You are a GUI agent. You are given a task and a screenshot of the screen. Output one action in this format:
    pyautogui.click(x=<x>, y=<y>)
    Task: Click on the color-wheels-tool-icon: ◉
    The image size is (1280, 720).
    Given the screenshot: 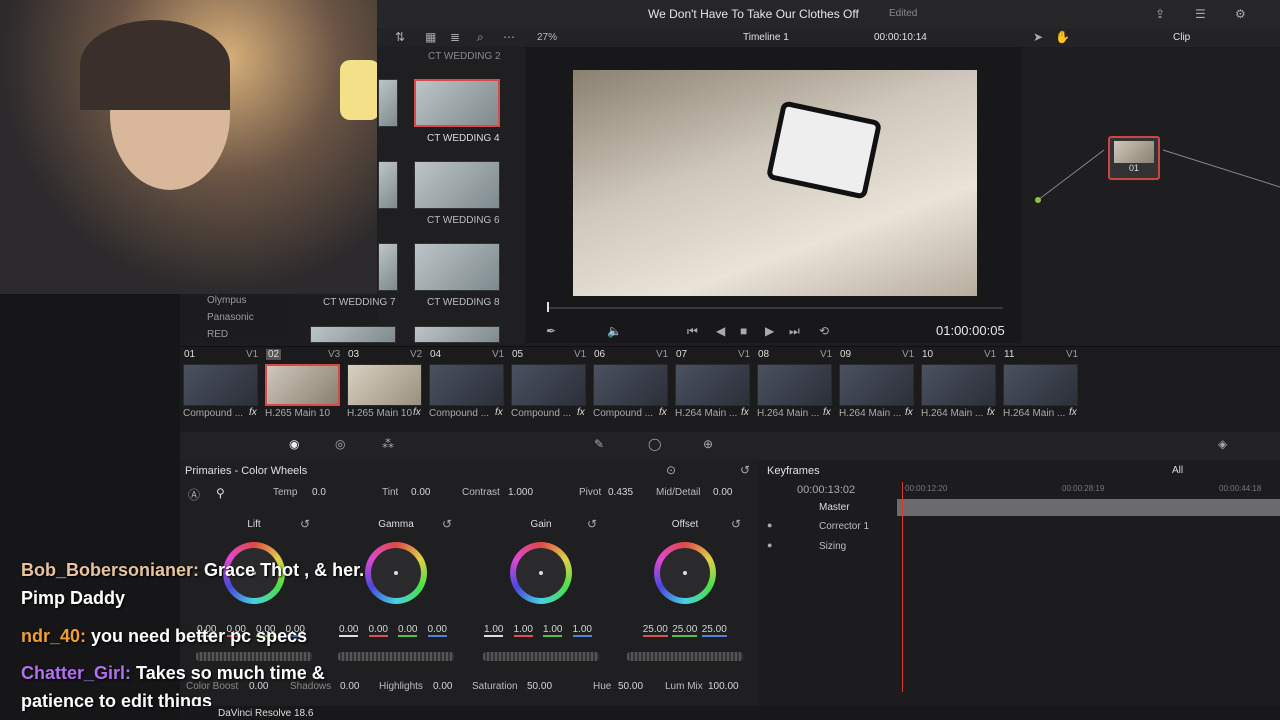 What is the action you would take?
    pyautogui.click(x=294, y=444)
    